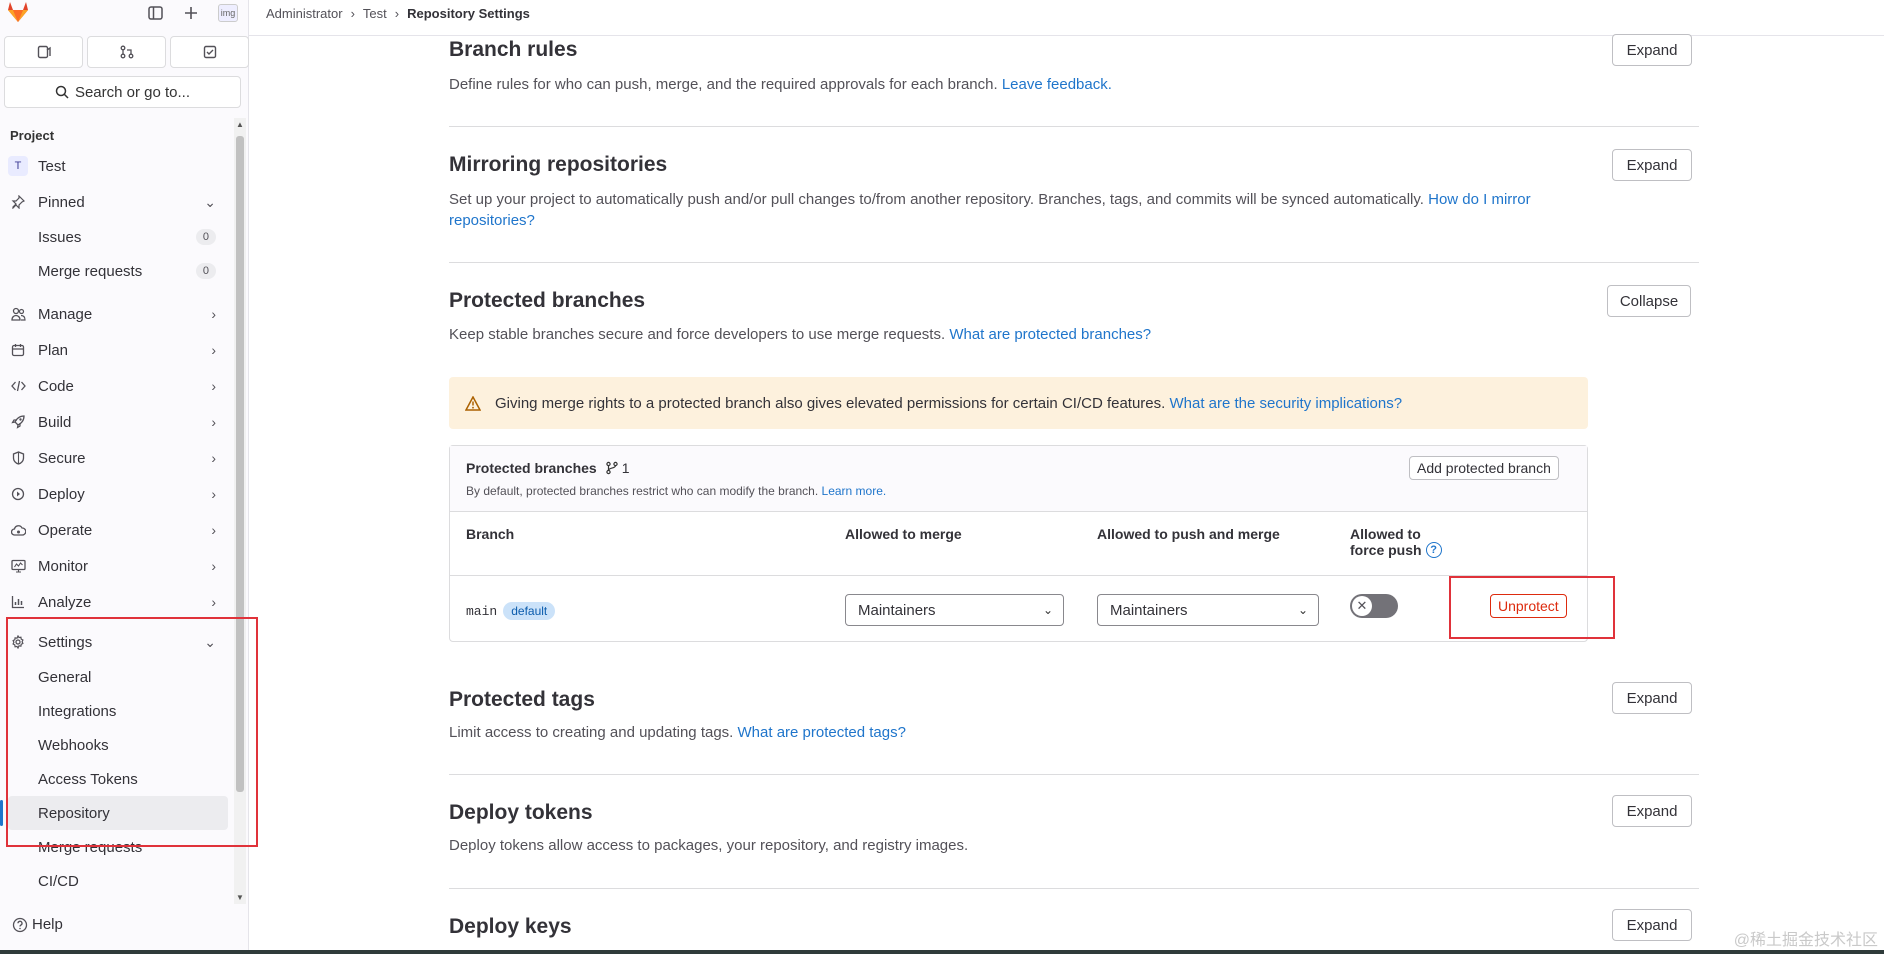  I want to click on sidebar-item-code: Code ›, so click(124, 386).